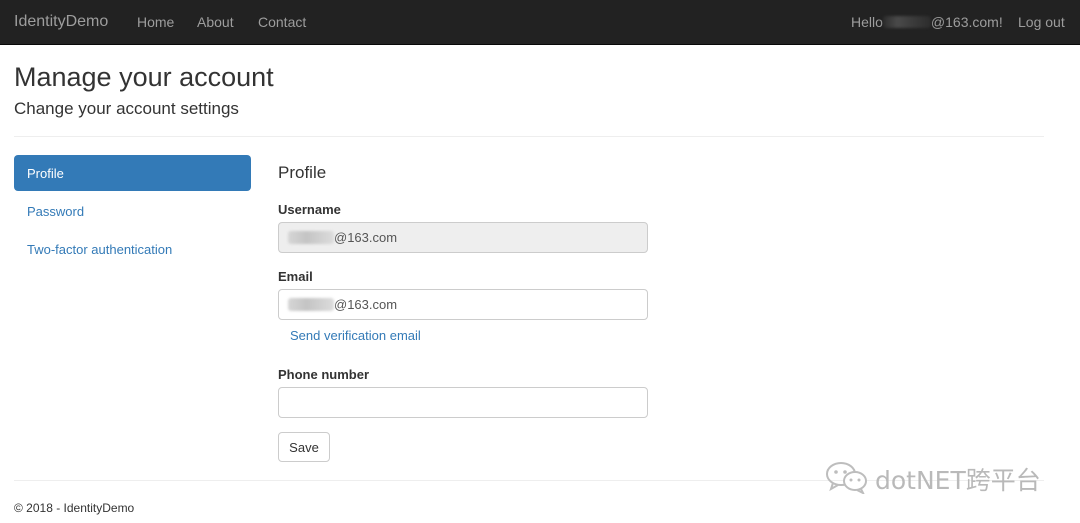 Image resolution: width=1080 pixels, height=523 pixels. I want to click on footer-copyright: © 2018 - IdentityDemo, so click(74, 508).